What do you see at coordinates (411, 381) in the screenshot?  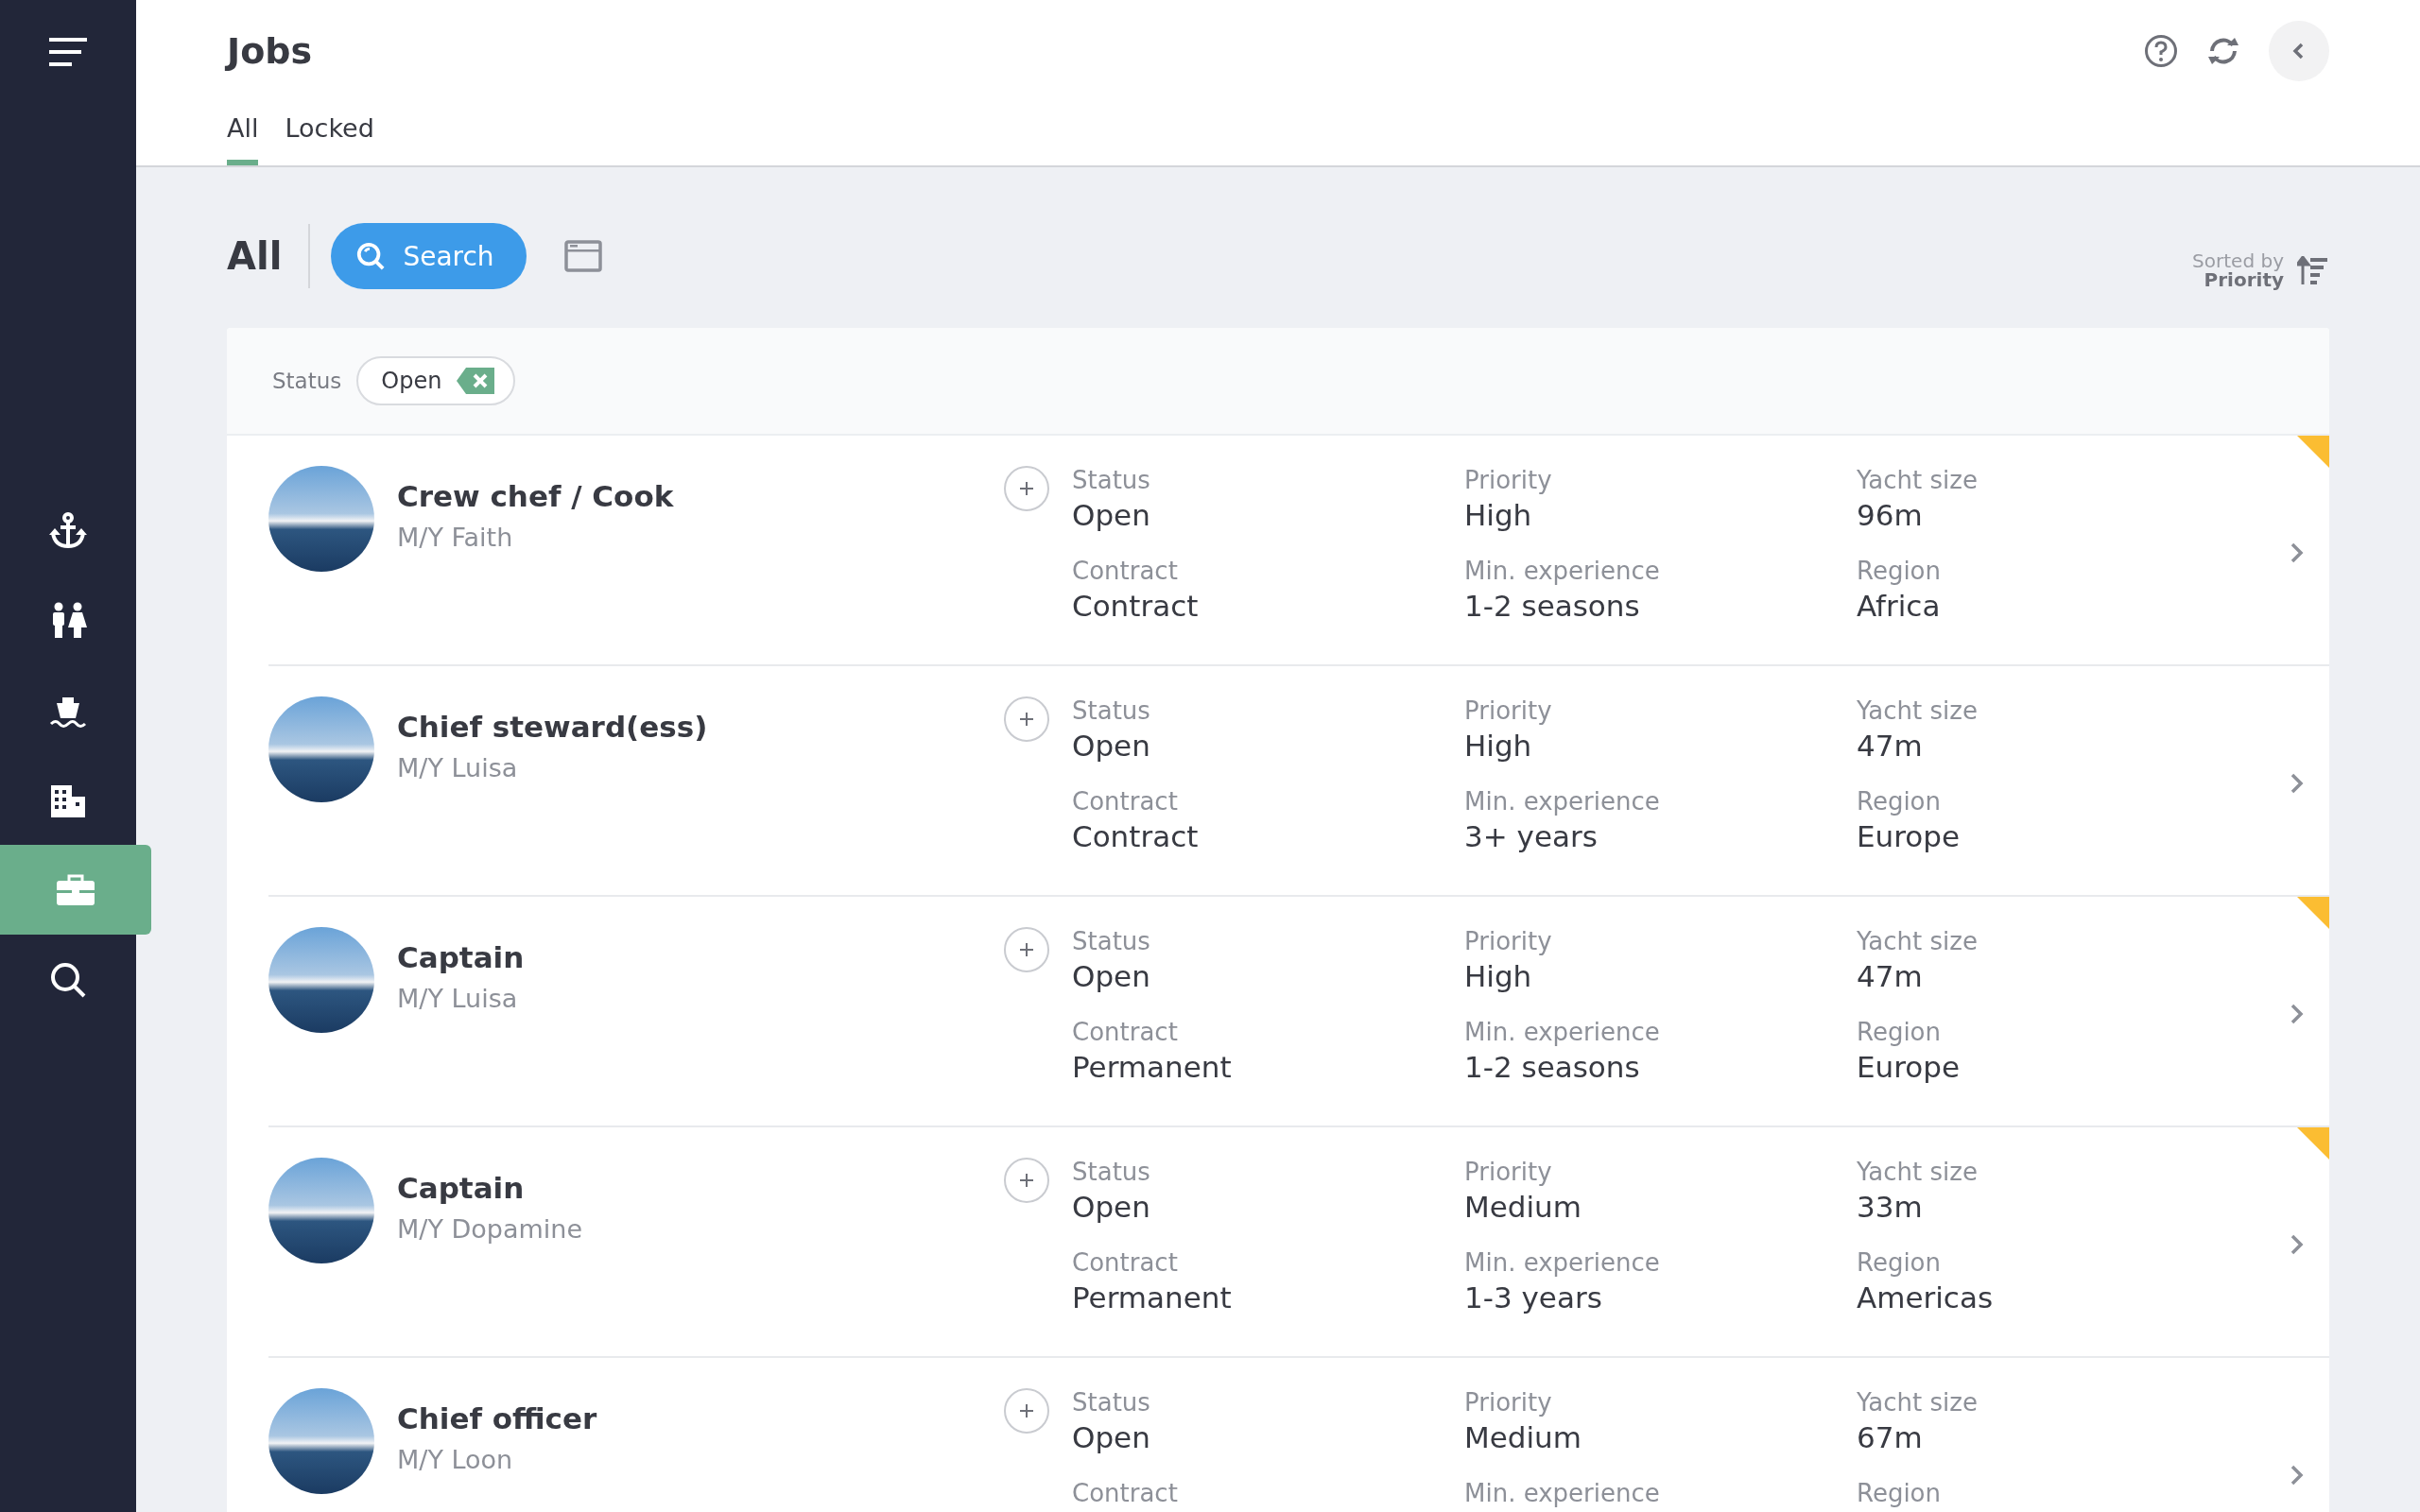 I see `filter-value: Open` at bounding box center [411, 381].